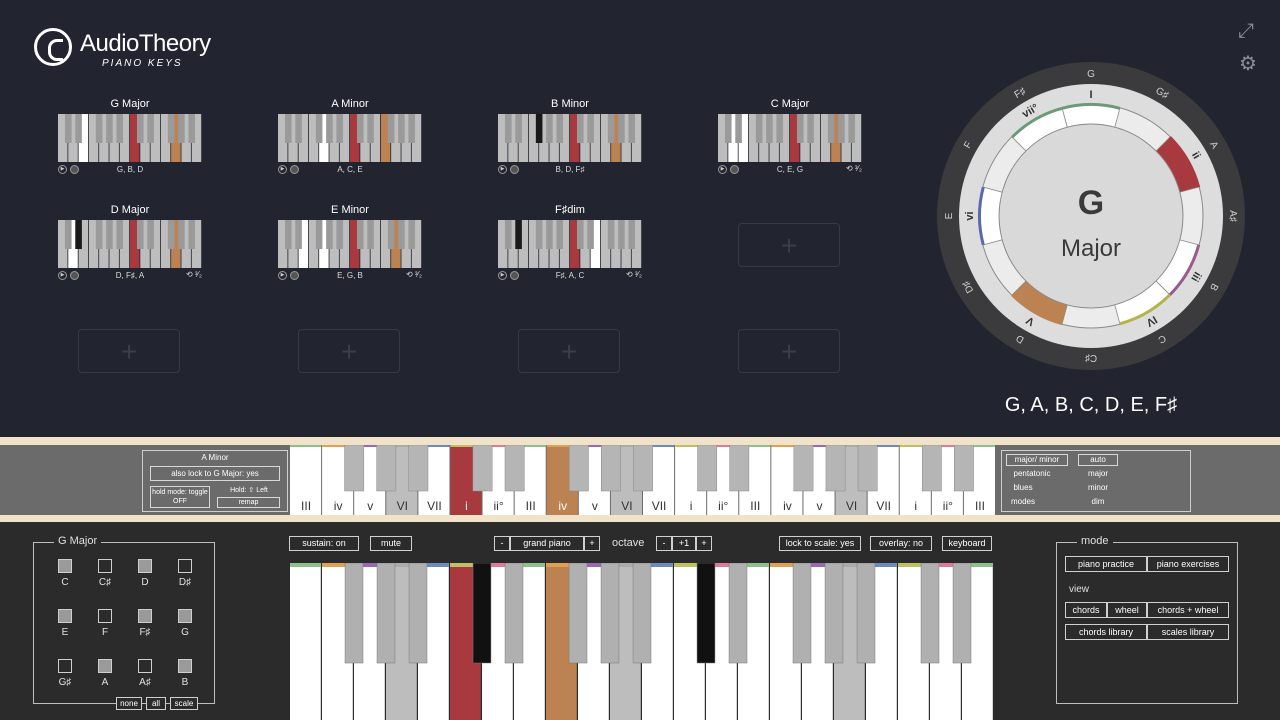  I want to click on auto-button: auto, so click(1098, 460).